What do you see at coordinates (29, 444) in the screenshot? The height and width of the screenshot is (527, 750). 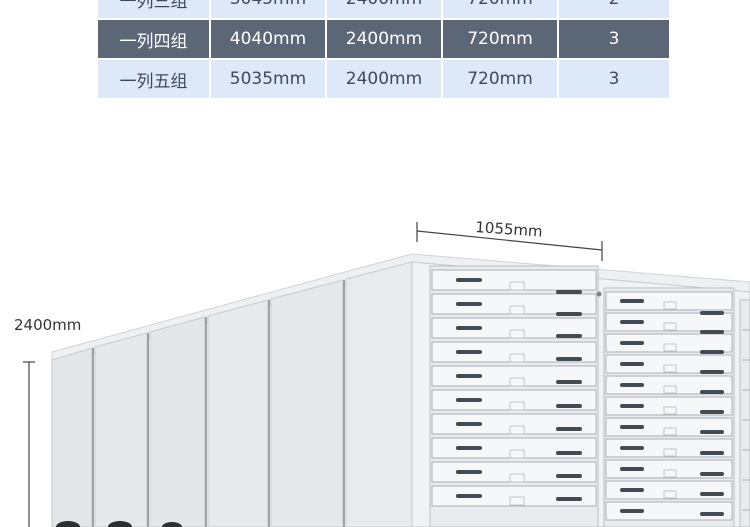 I see `height-dimension-line` at bounding box center [29, 444].